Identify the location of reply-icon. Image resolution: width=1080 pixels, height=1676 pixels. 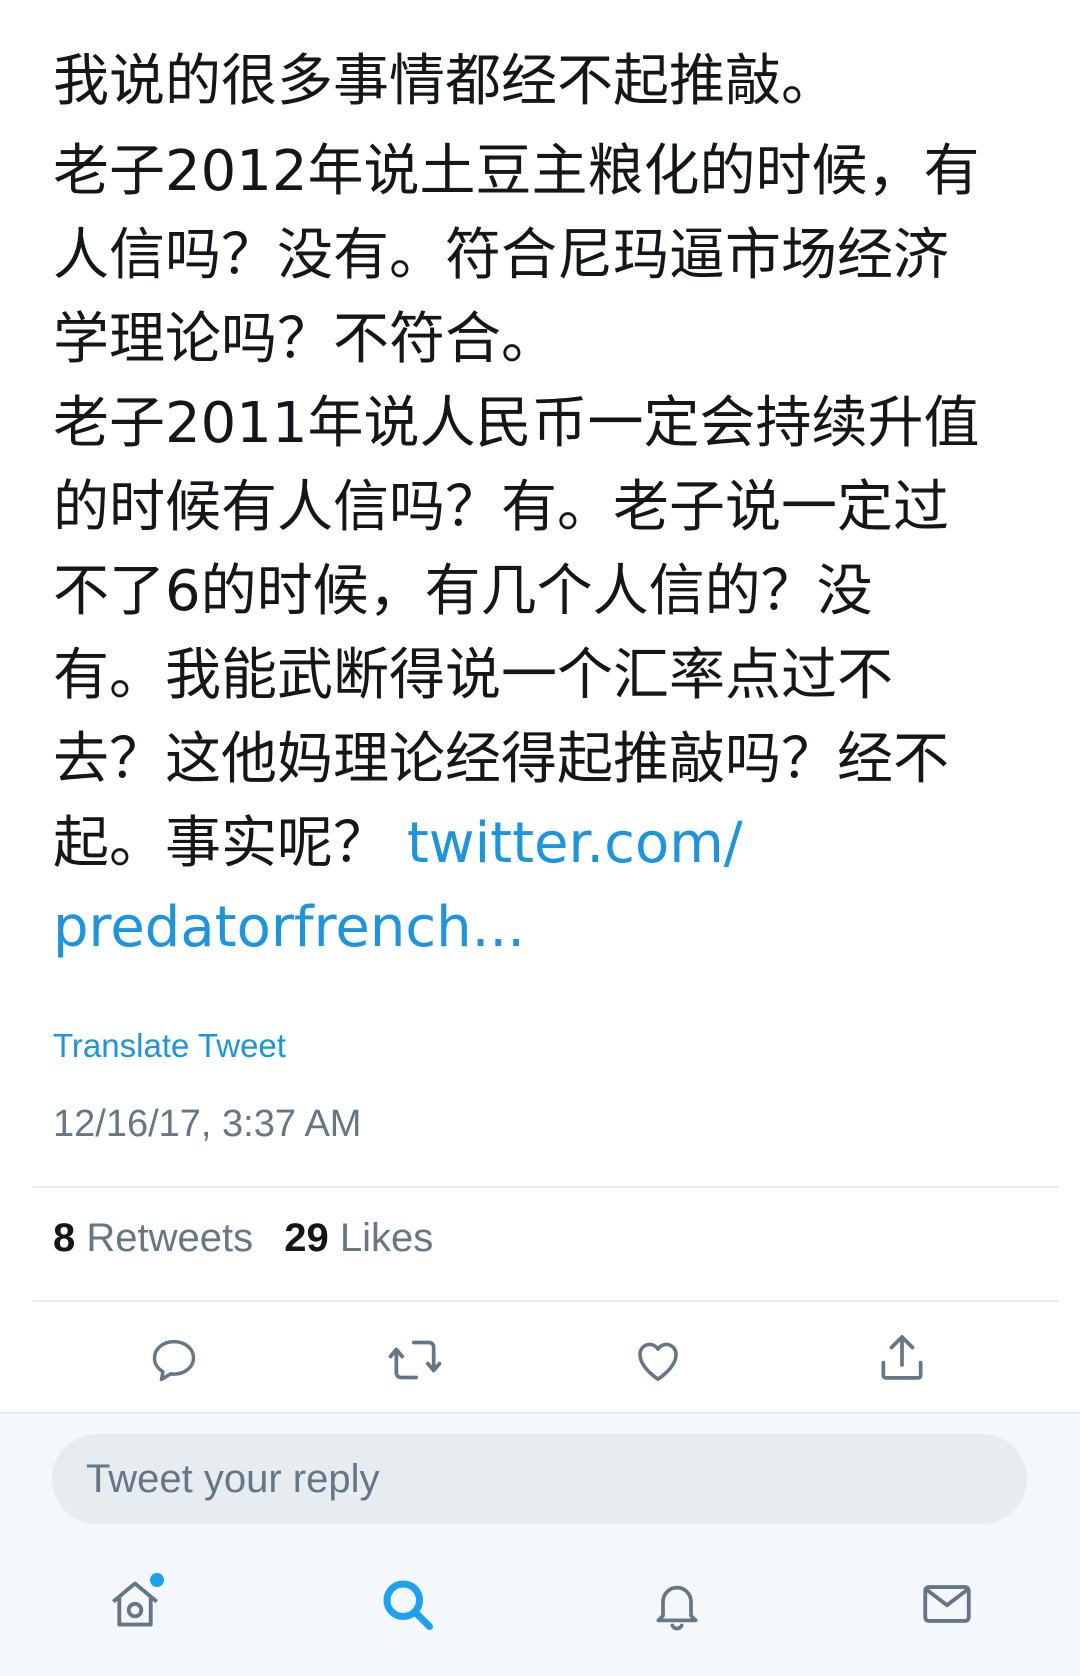
(174, 1360).